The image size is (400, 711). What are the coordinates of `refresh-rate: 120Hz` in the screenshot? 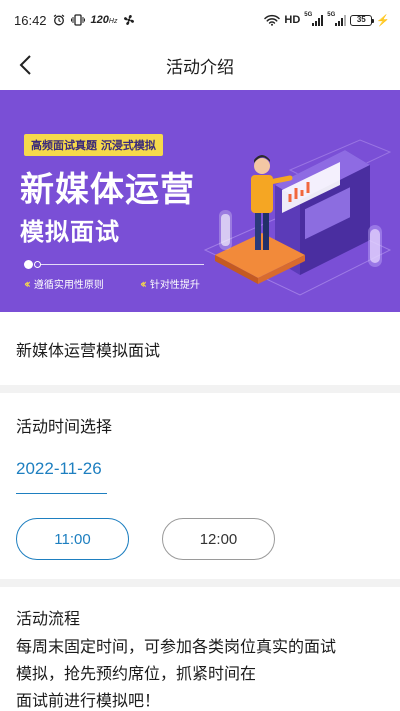 It's located at (104, 20).